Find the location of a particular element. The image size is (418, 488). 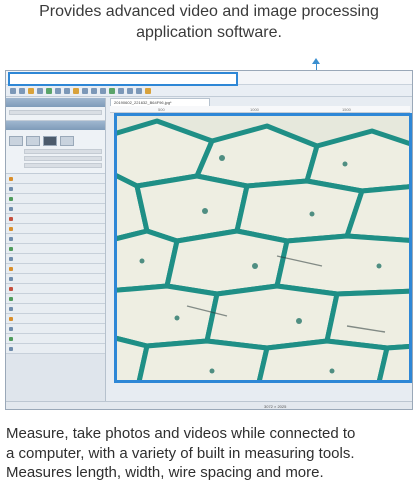

angle-tool-icon is located at coordinates (112, 90).